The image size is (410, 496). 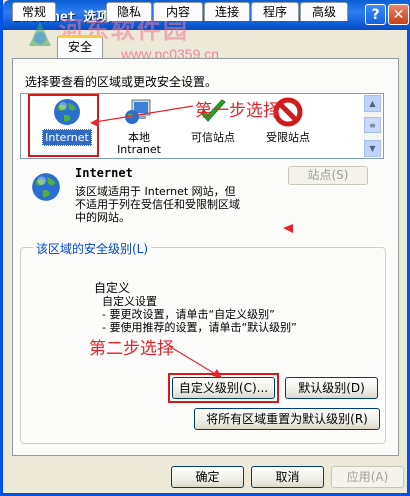 What do you see at coordinates (287, 477) in the screenshot?
I see `cancel-button: 取消` at bounding box center [287, 477].